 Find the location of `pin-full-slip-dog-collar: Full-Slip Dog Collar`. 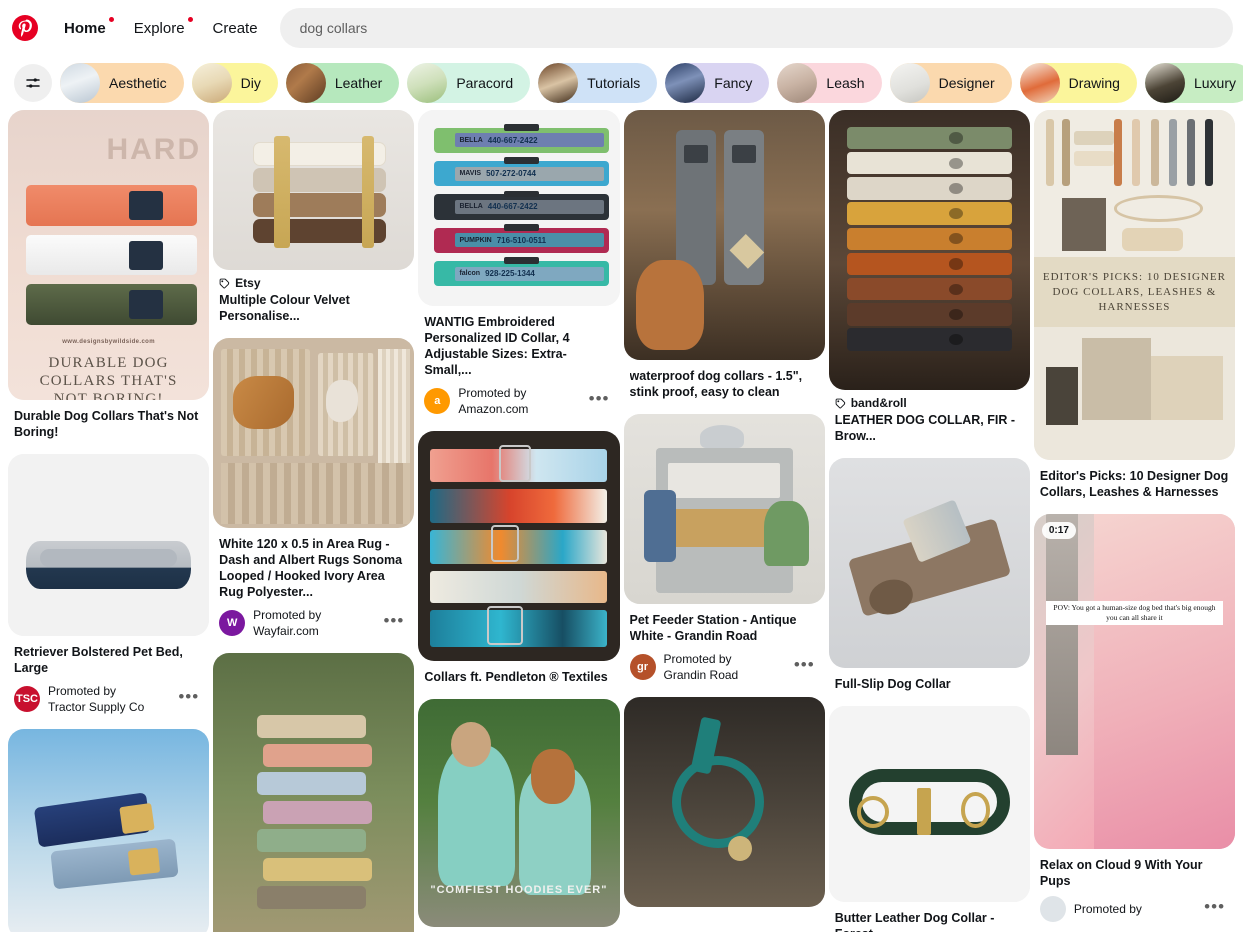

pin-full-slip-dog-collar: Full-Slip Dog Collar is located at coordinates (929, 575).